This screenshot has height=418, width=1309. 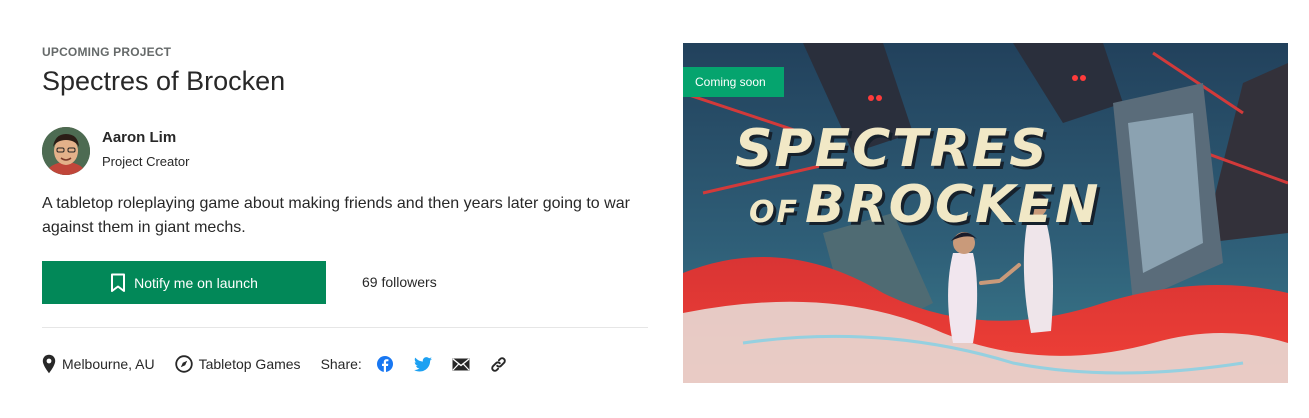 I want to click on share-label: Share:, so click(x=341, y=364).